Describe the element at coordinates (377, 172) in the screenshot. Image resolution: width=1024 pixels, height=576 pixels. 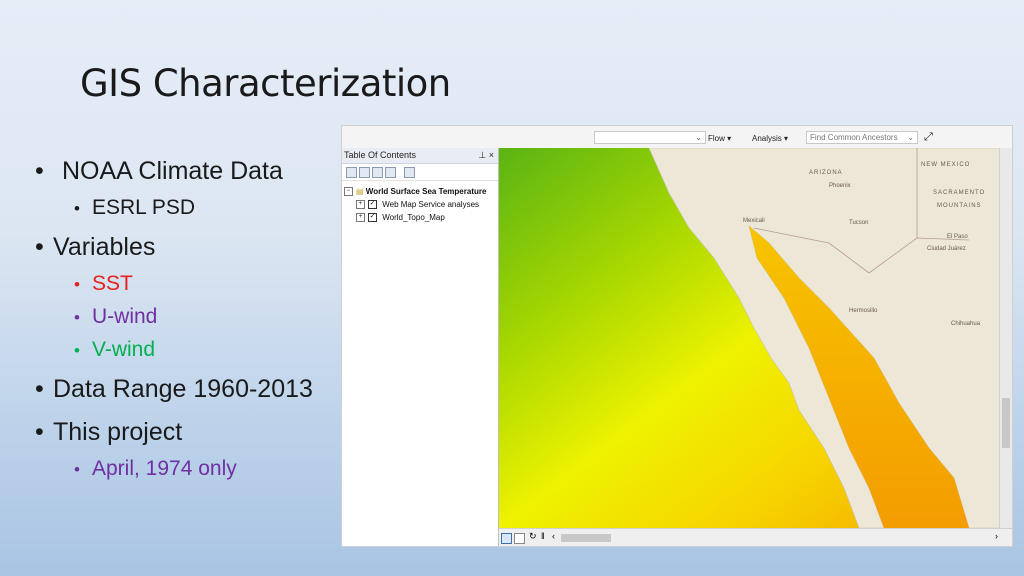
I see `list-by-visibility-icon` at that location.